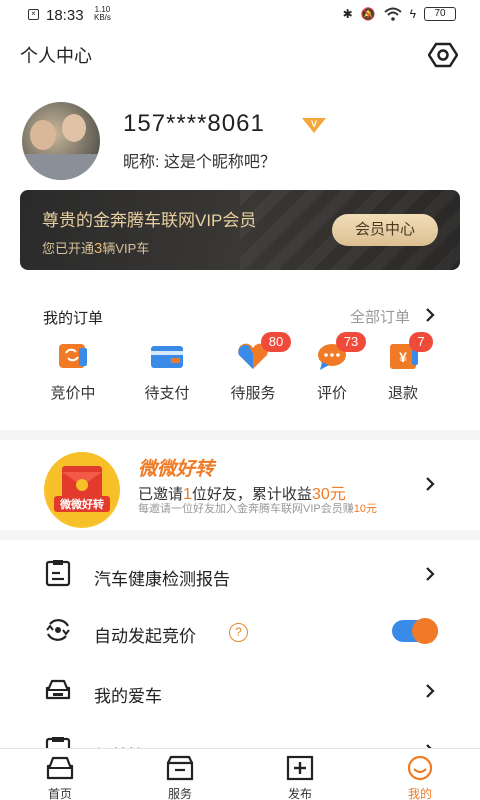 Image resolution: width=480 pixels, height=800 pixels. What do you see at coordinates (73, 393) in the screenshot?
I see `order-label: 竞价中` at bounding box center [73, 393].